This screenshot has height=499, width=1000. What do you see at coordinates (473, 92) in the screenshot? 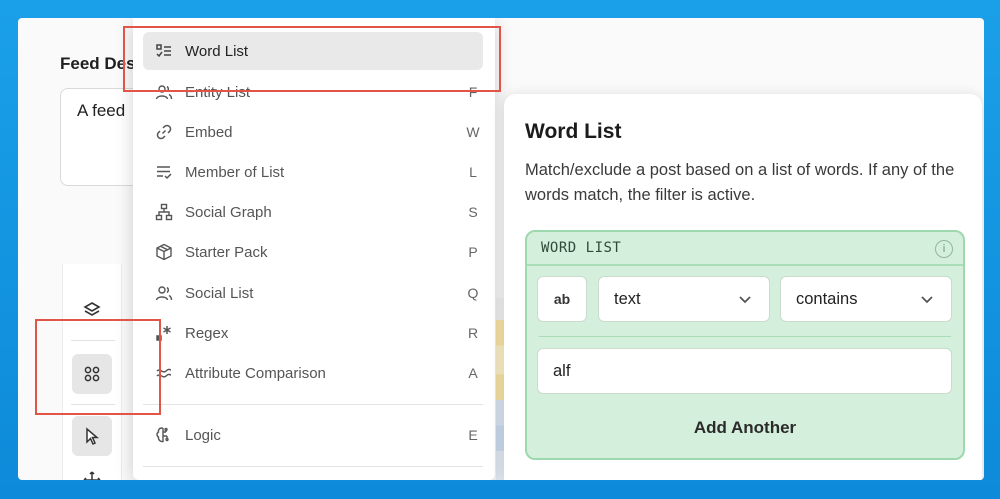
I see `shortcut-key: F` at bounding box center [473, 92].